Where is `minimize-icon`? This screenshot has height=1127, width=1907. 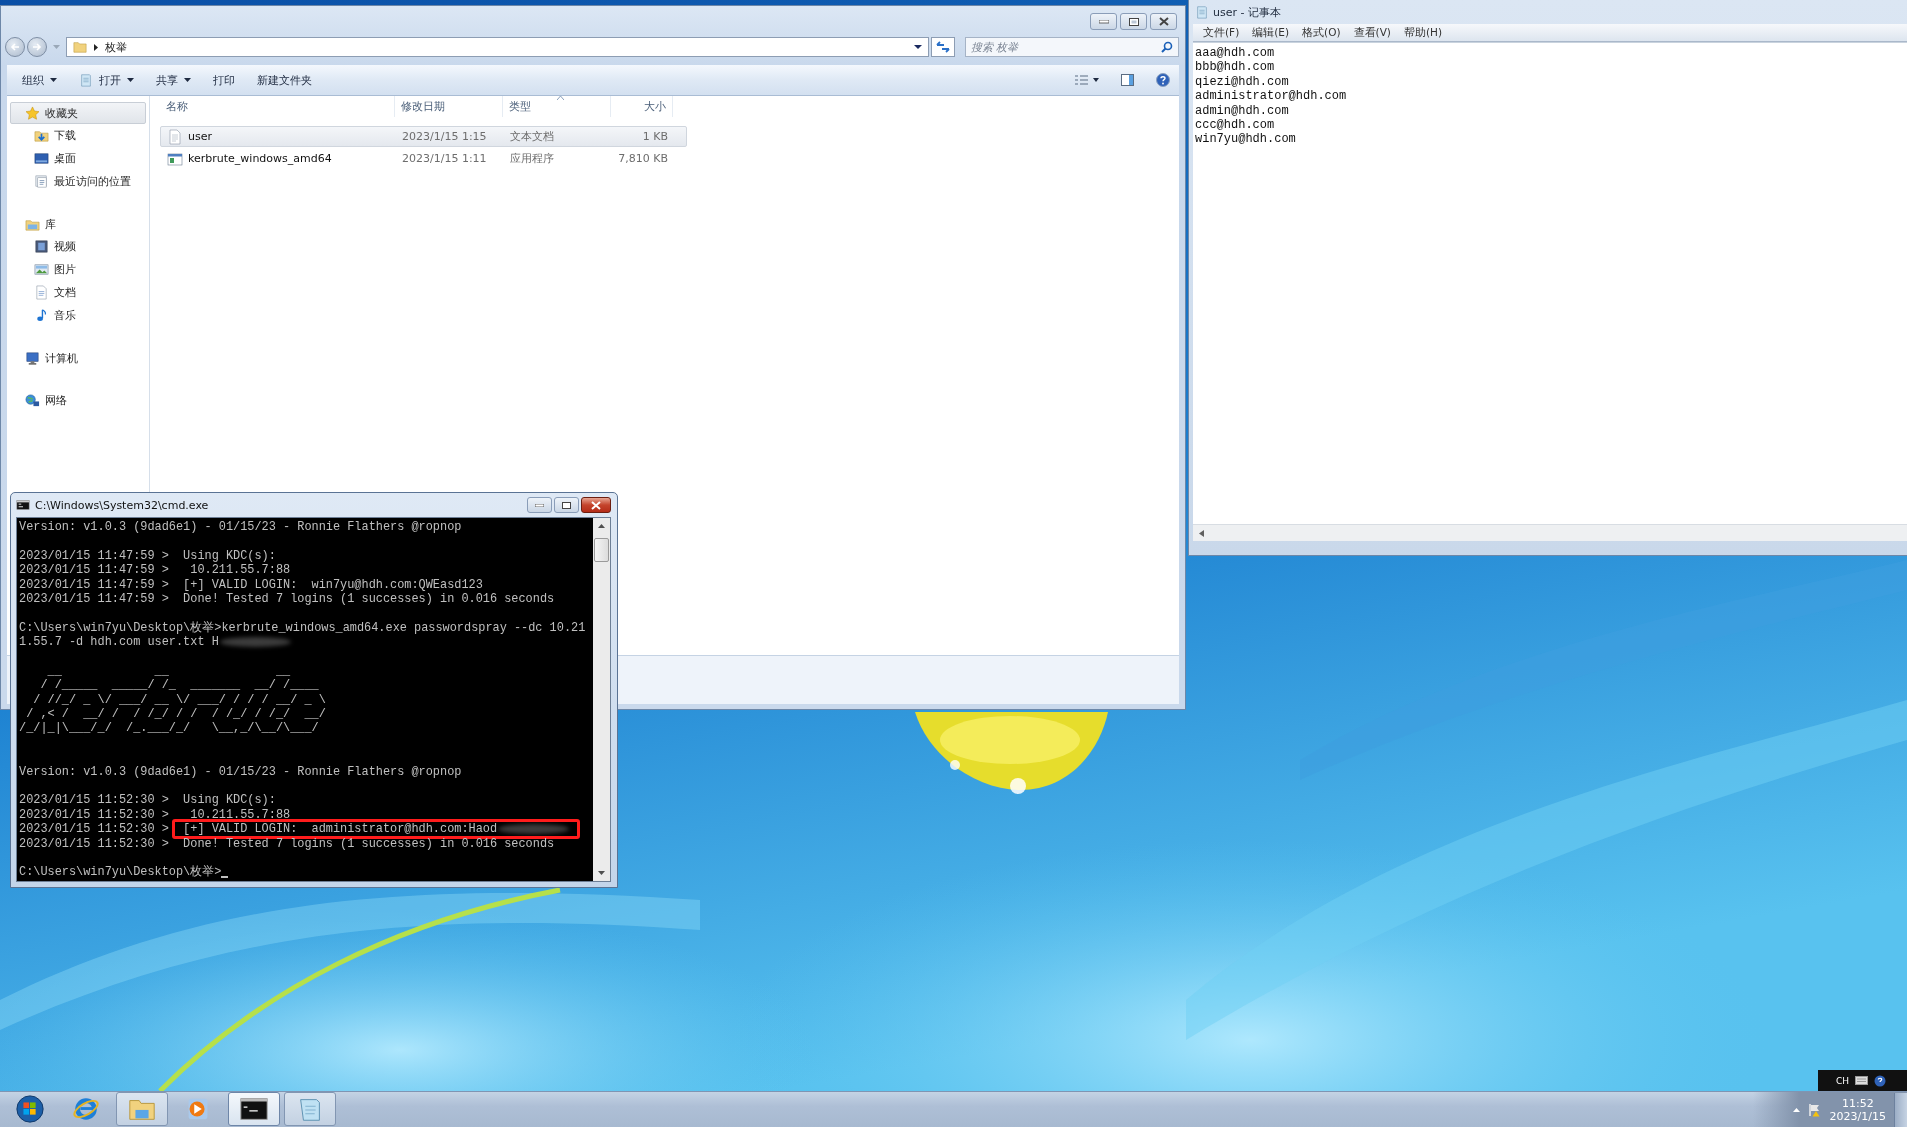
minimize-icon is located at coordinates (539, 505).